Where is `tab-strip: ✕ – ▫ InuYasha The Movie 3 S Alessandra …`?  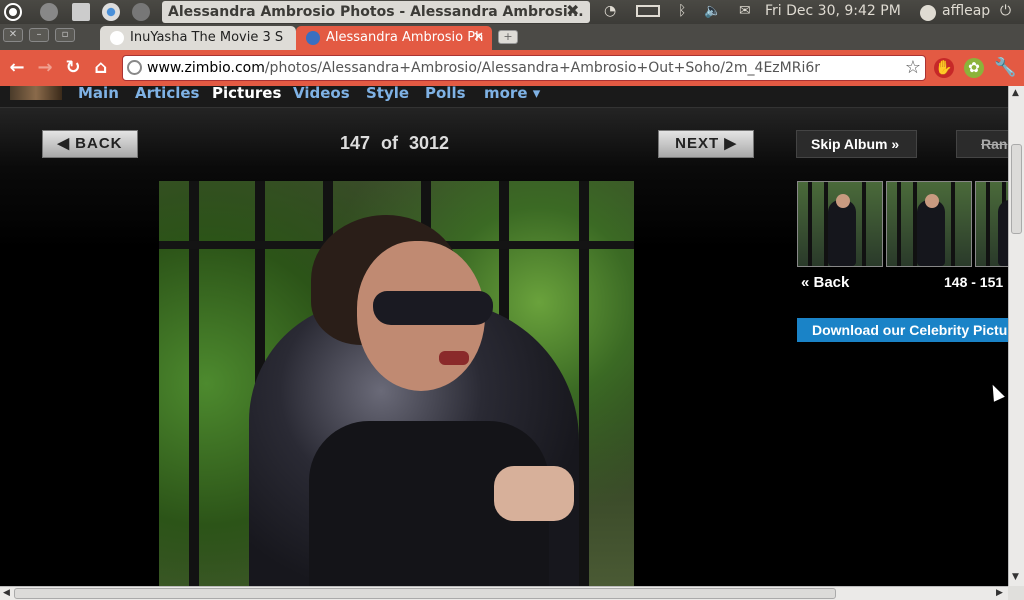 tab-strip: ✕ – ▫ InuYasha The Movie 3 S Alessandra … is located at coordinates (512, 37).